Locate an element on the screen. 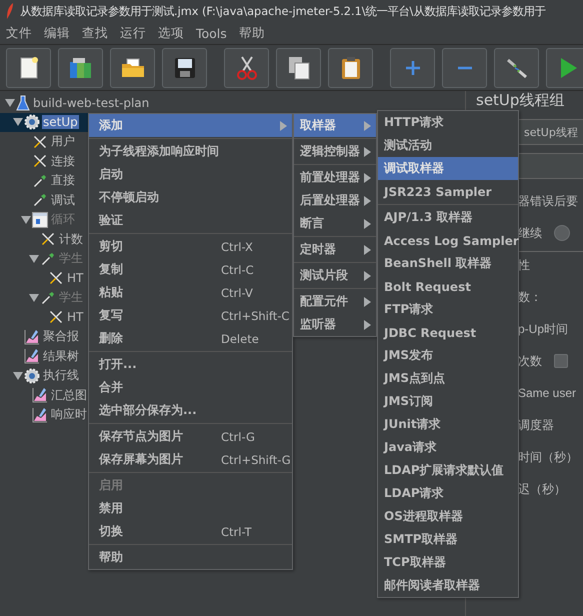 The width and height of the screenshot is (583, 616). menu-item: JMS发布 is located at coordinates (448, 355).